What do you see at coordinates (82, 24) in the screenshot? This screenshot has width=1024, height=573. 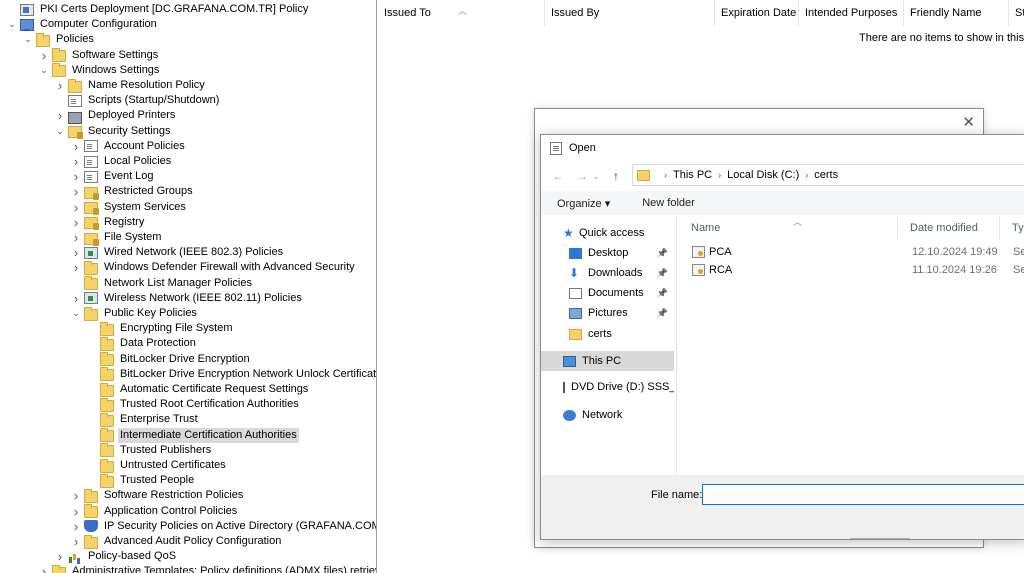 I see `tree-item: ⌄ Computer Configuration` at bounding box center [82, 24].